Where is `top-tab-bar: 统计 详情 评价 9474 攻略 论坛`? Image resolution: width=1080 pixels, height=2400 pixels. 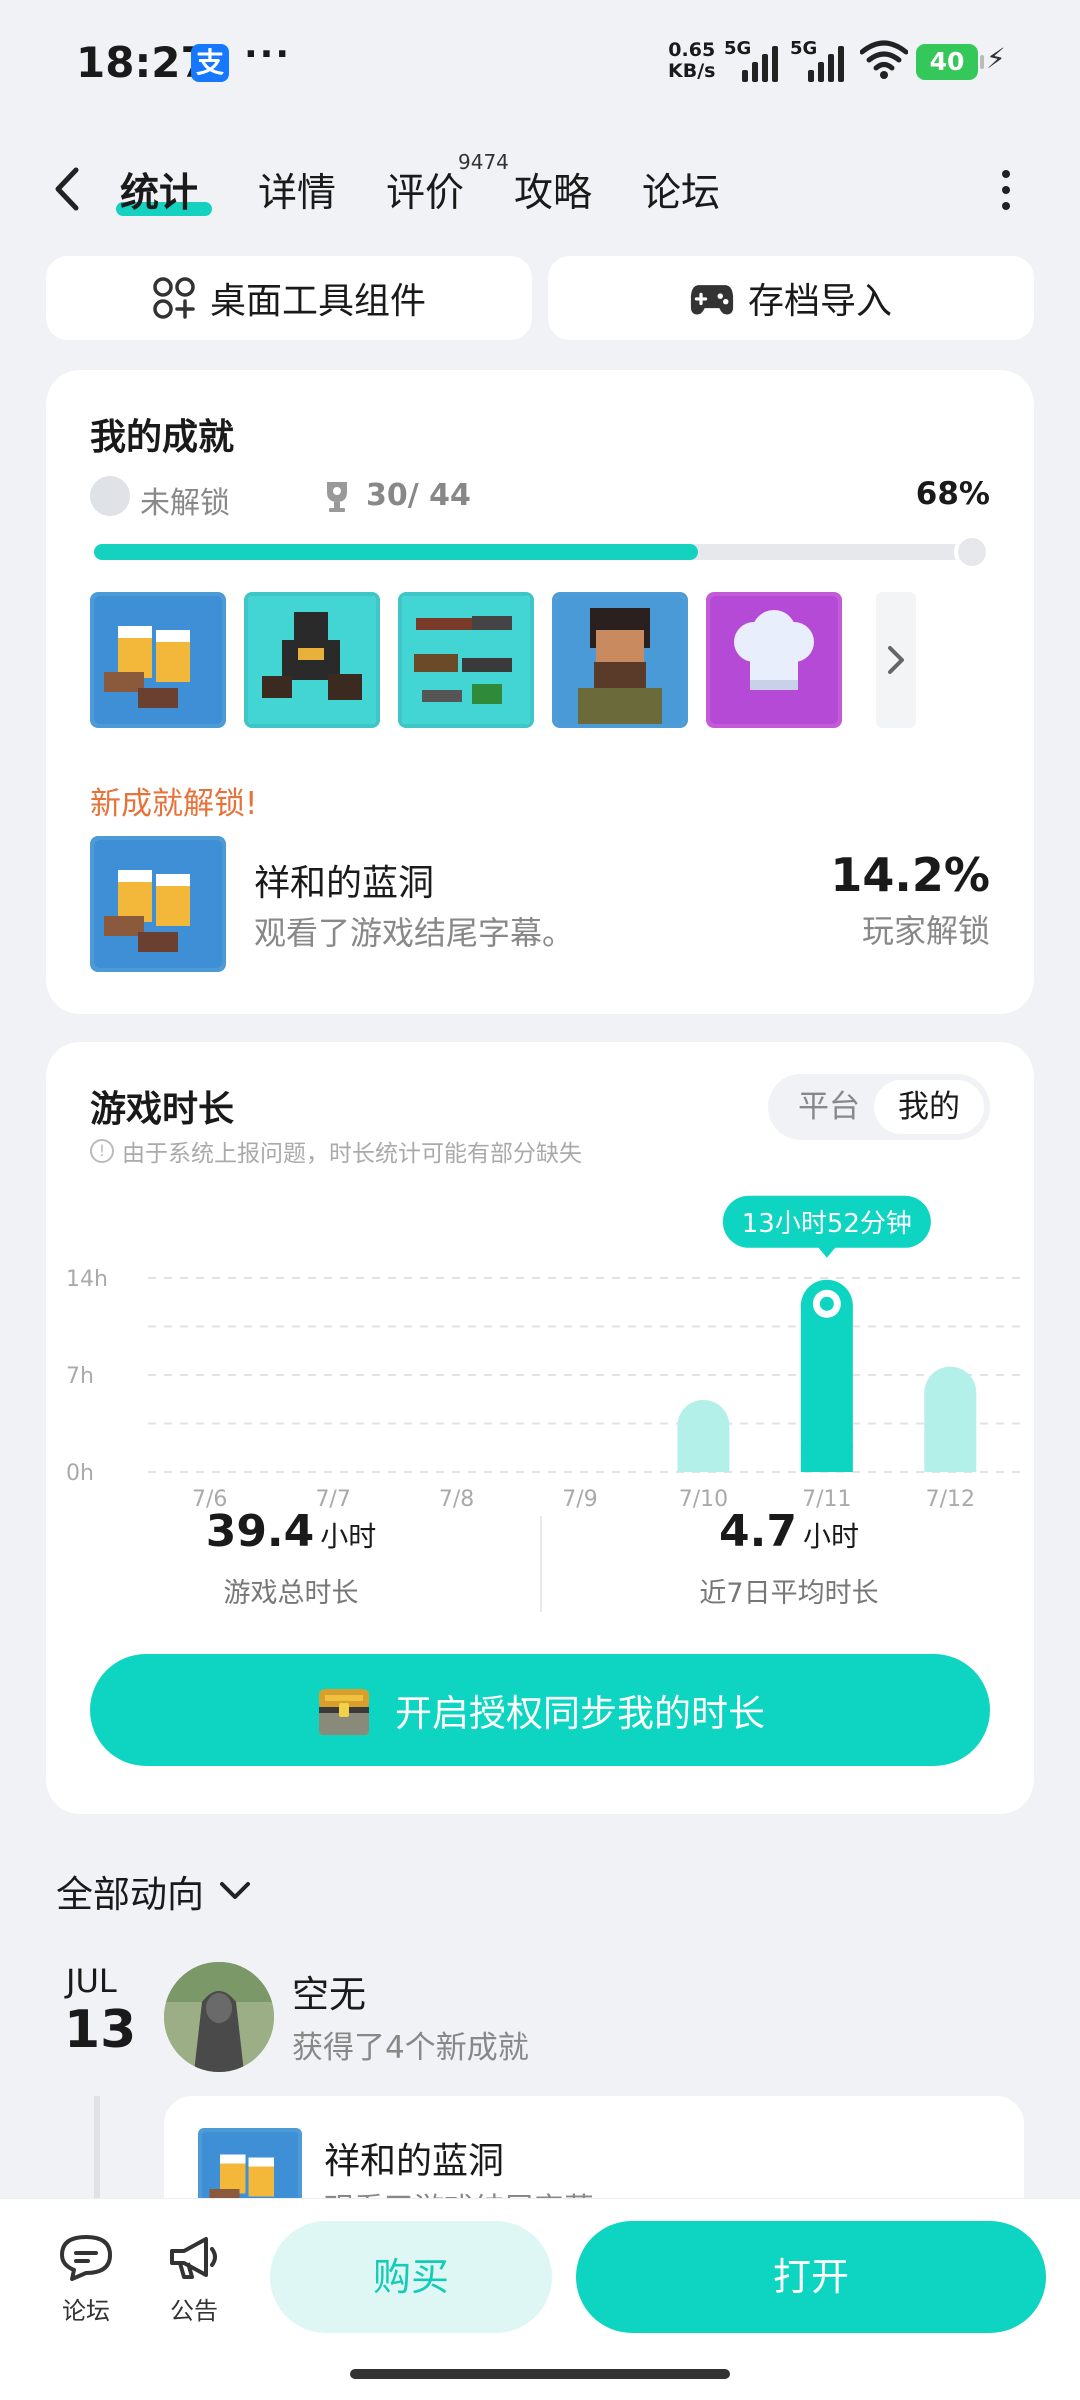 top-tab-bar: 统计 详情 评价 9474 攻略 论坛 is located at coordinates (540, 190).